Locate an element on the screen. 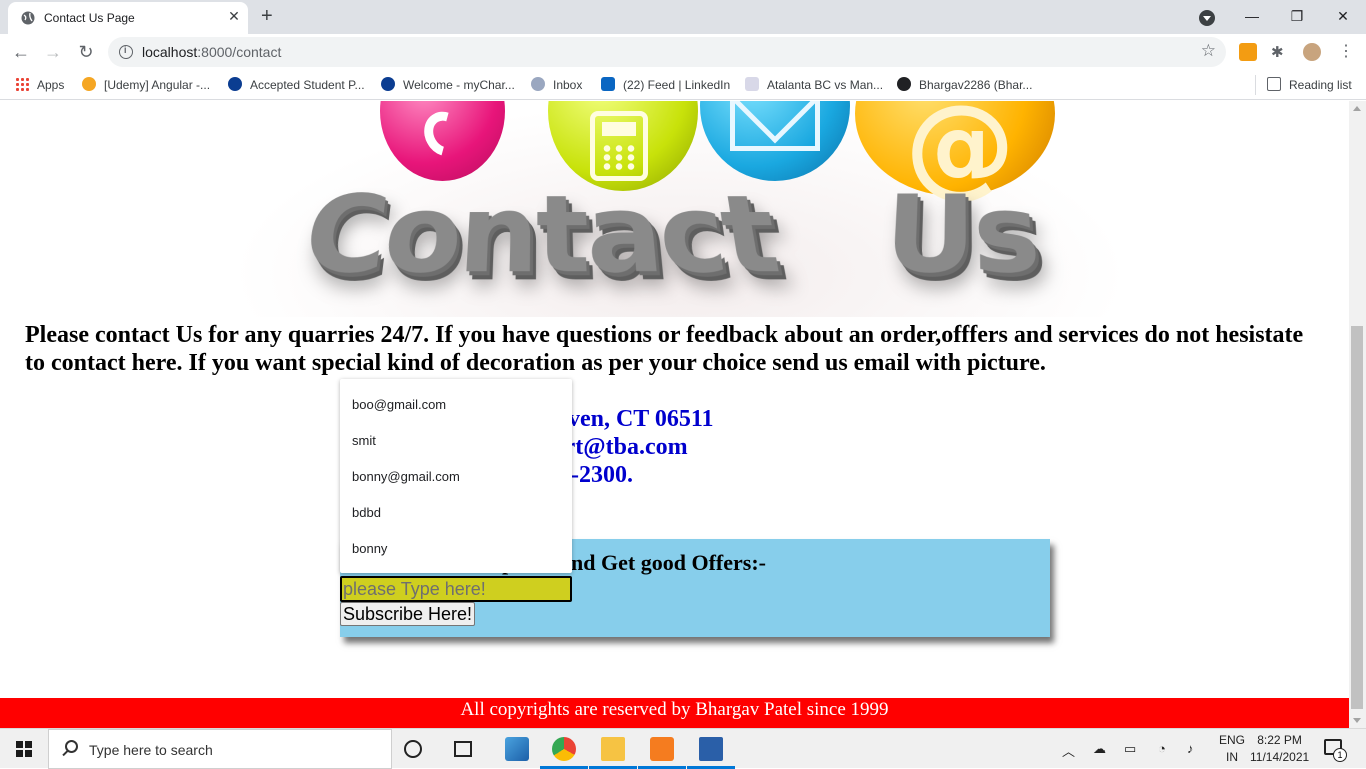 This screenshot has width=1366, height=769. browser-toolbar: ← → ↻ localhost:8000/contact ☆ is located at coordinates (683, 52).